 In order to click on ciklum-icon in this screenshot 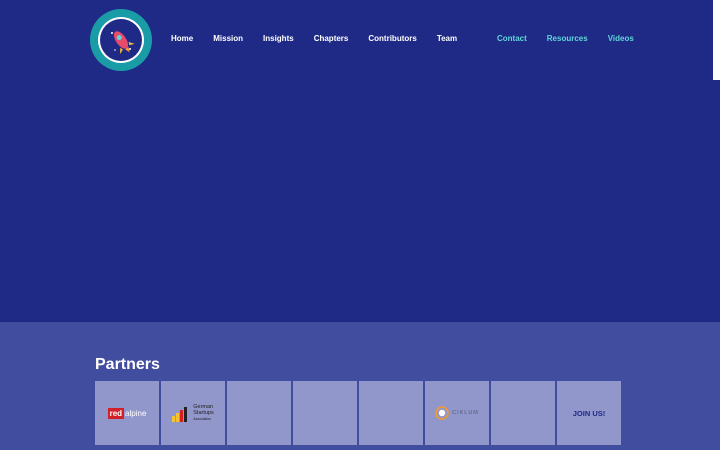, I will do `click(442, 413)`.